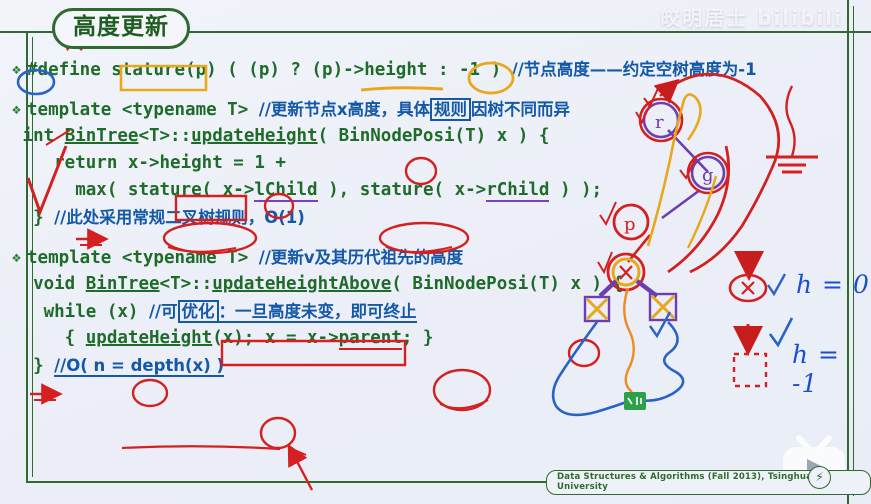 The image size is (871, 504). Describe the element at coordinates (275, 70) in the screenshot. I see `line-define-seg-2: (p) ( (p) ? (p)->` at that location.